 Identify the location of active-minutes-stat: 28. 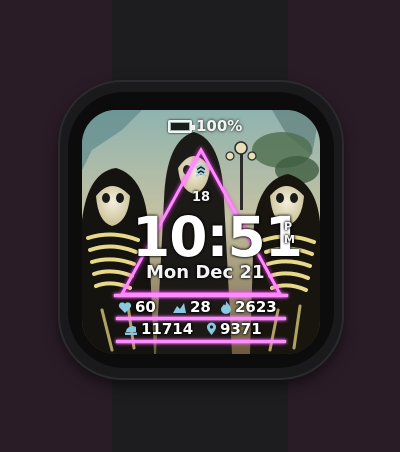
(191, 307).